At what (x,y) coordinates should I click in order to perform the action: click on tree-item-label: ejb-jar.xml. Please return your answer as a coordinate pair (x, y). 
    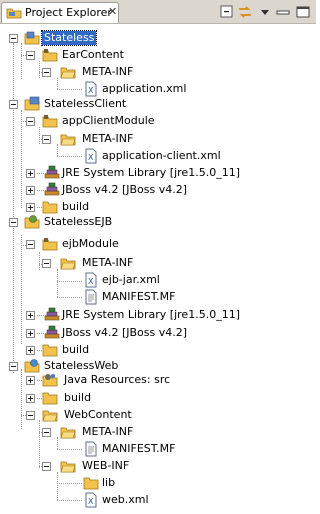
    Looking at the image, I should click on (131, 280).